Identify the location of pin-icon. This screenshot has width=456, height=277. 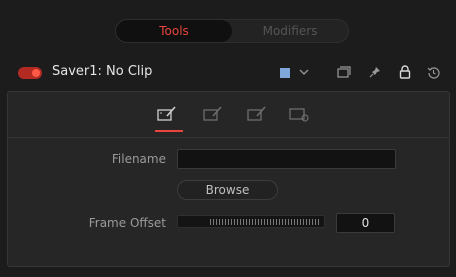
(375, 72).